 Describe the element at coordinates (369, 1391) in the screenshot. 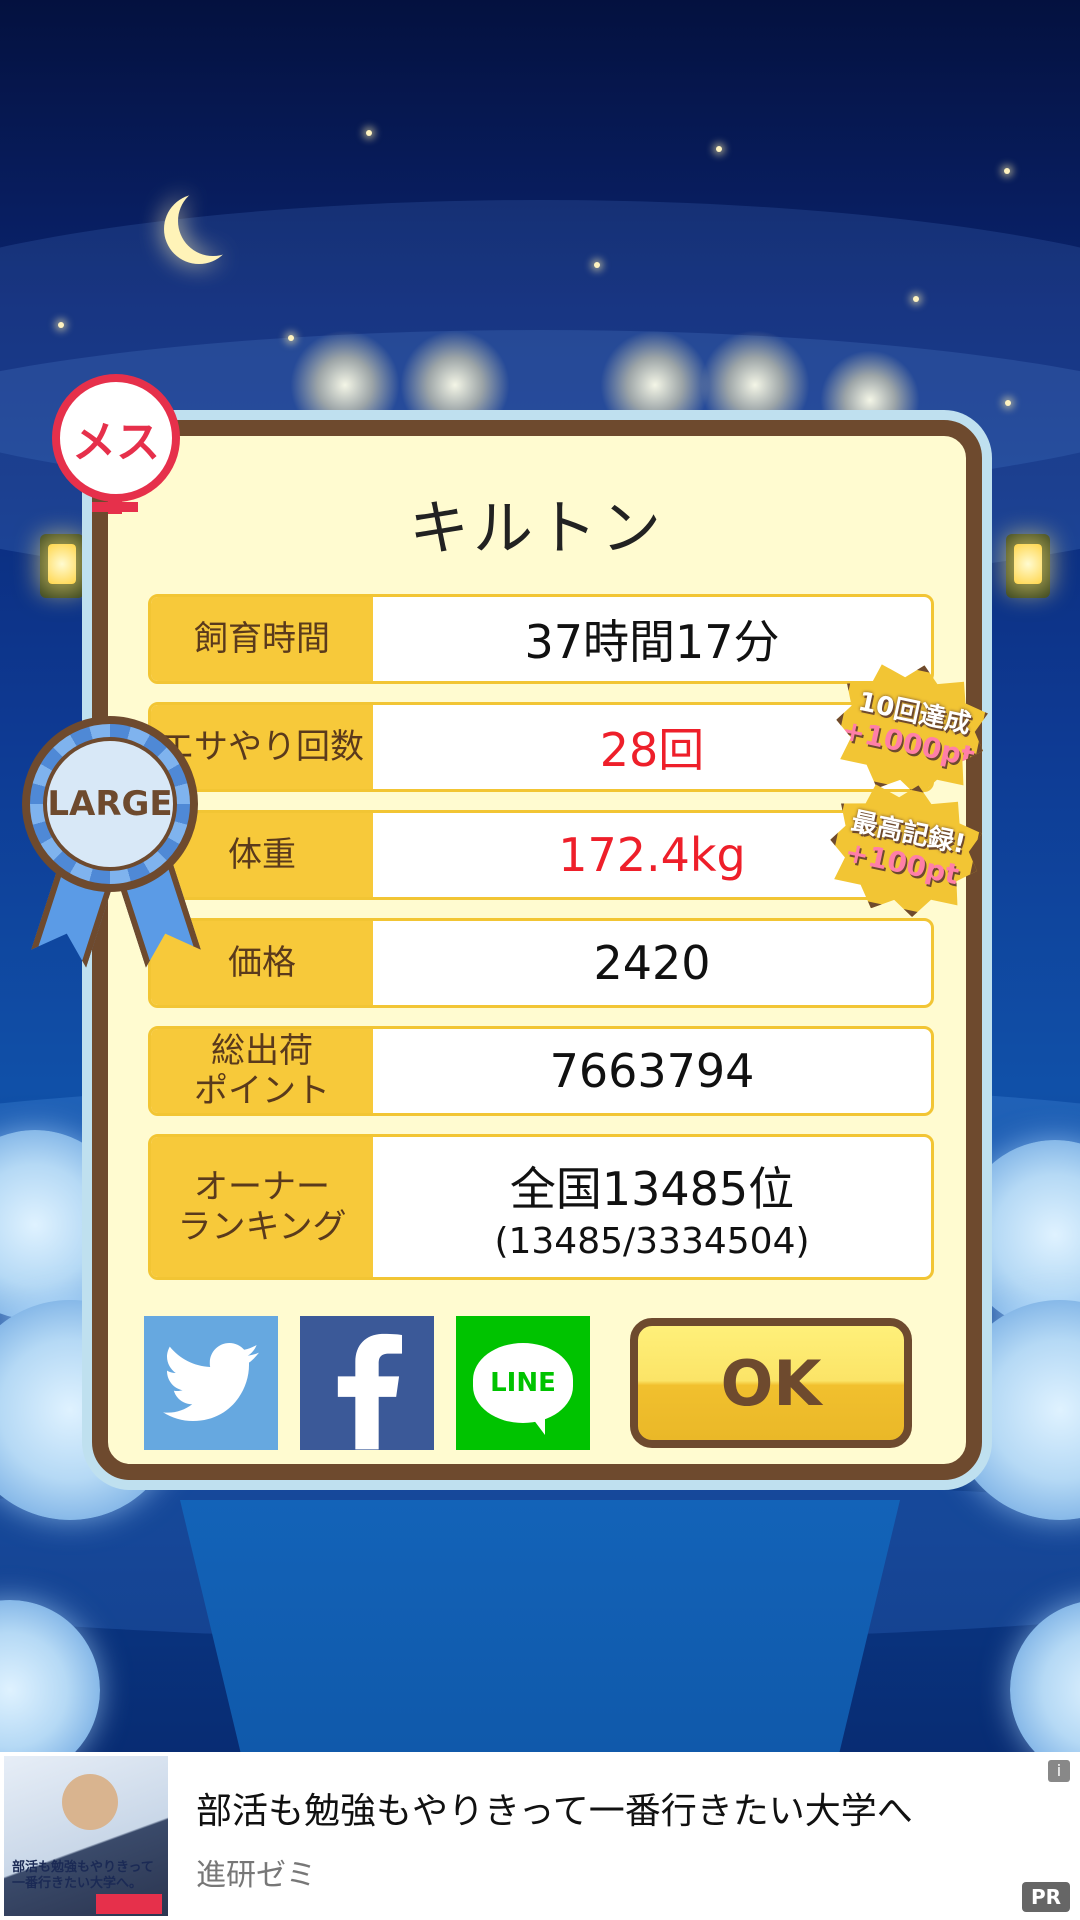

I see `facebook-f-icon` at that location.